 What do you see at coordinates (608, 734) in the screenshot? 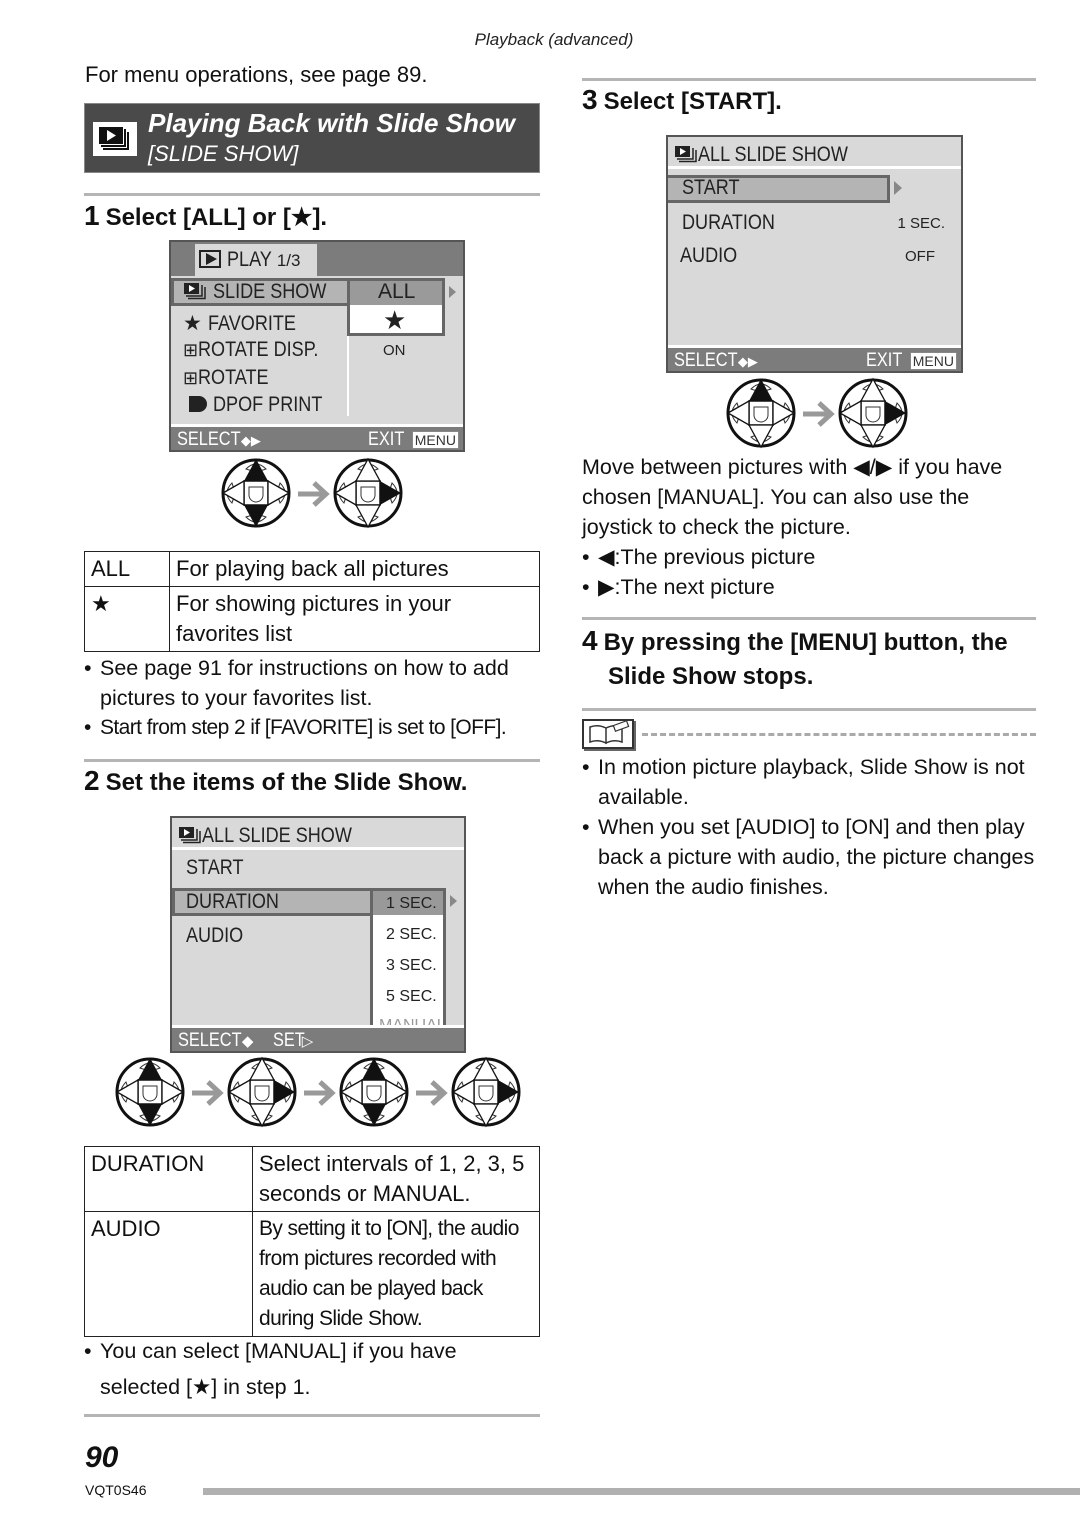
I see `note-book-icon` at bounding box center [608, 734].